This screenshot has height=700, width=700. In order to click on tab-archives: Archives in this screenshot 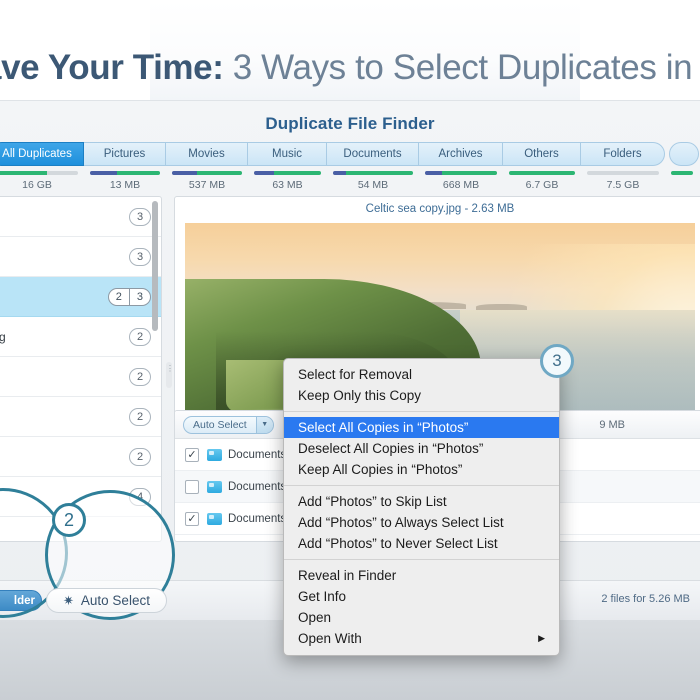, I will do `click(461, 154)`.